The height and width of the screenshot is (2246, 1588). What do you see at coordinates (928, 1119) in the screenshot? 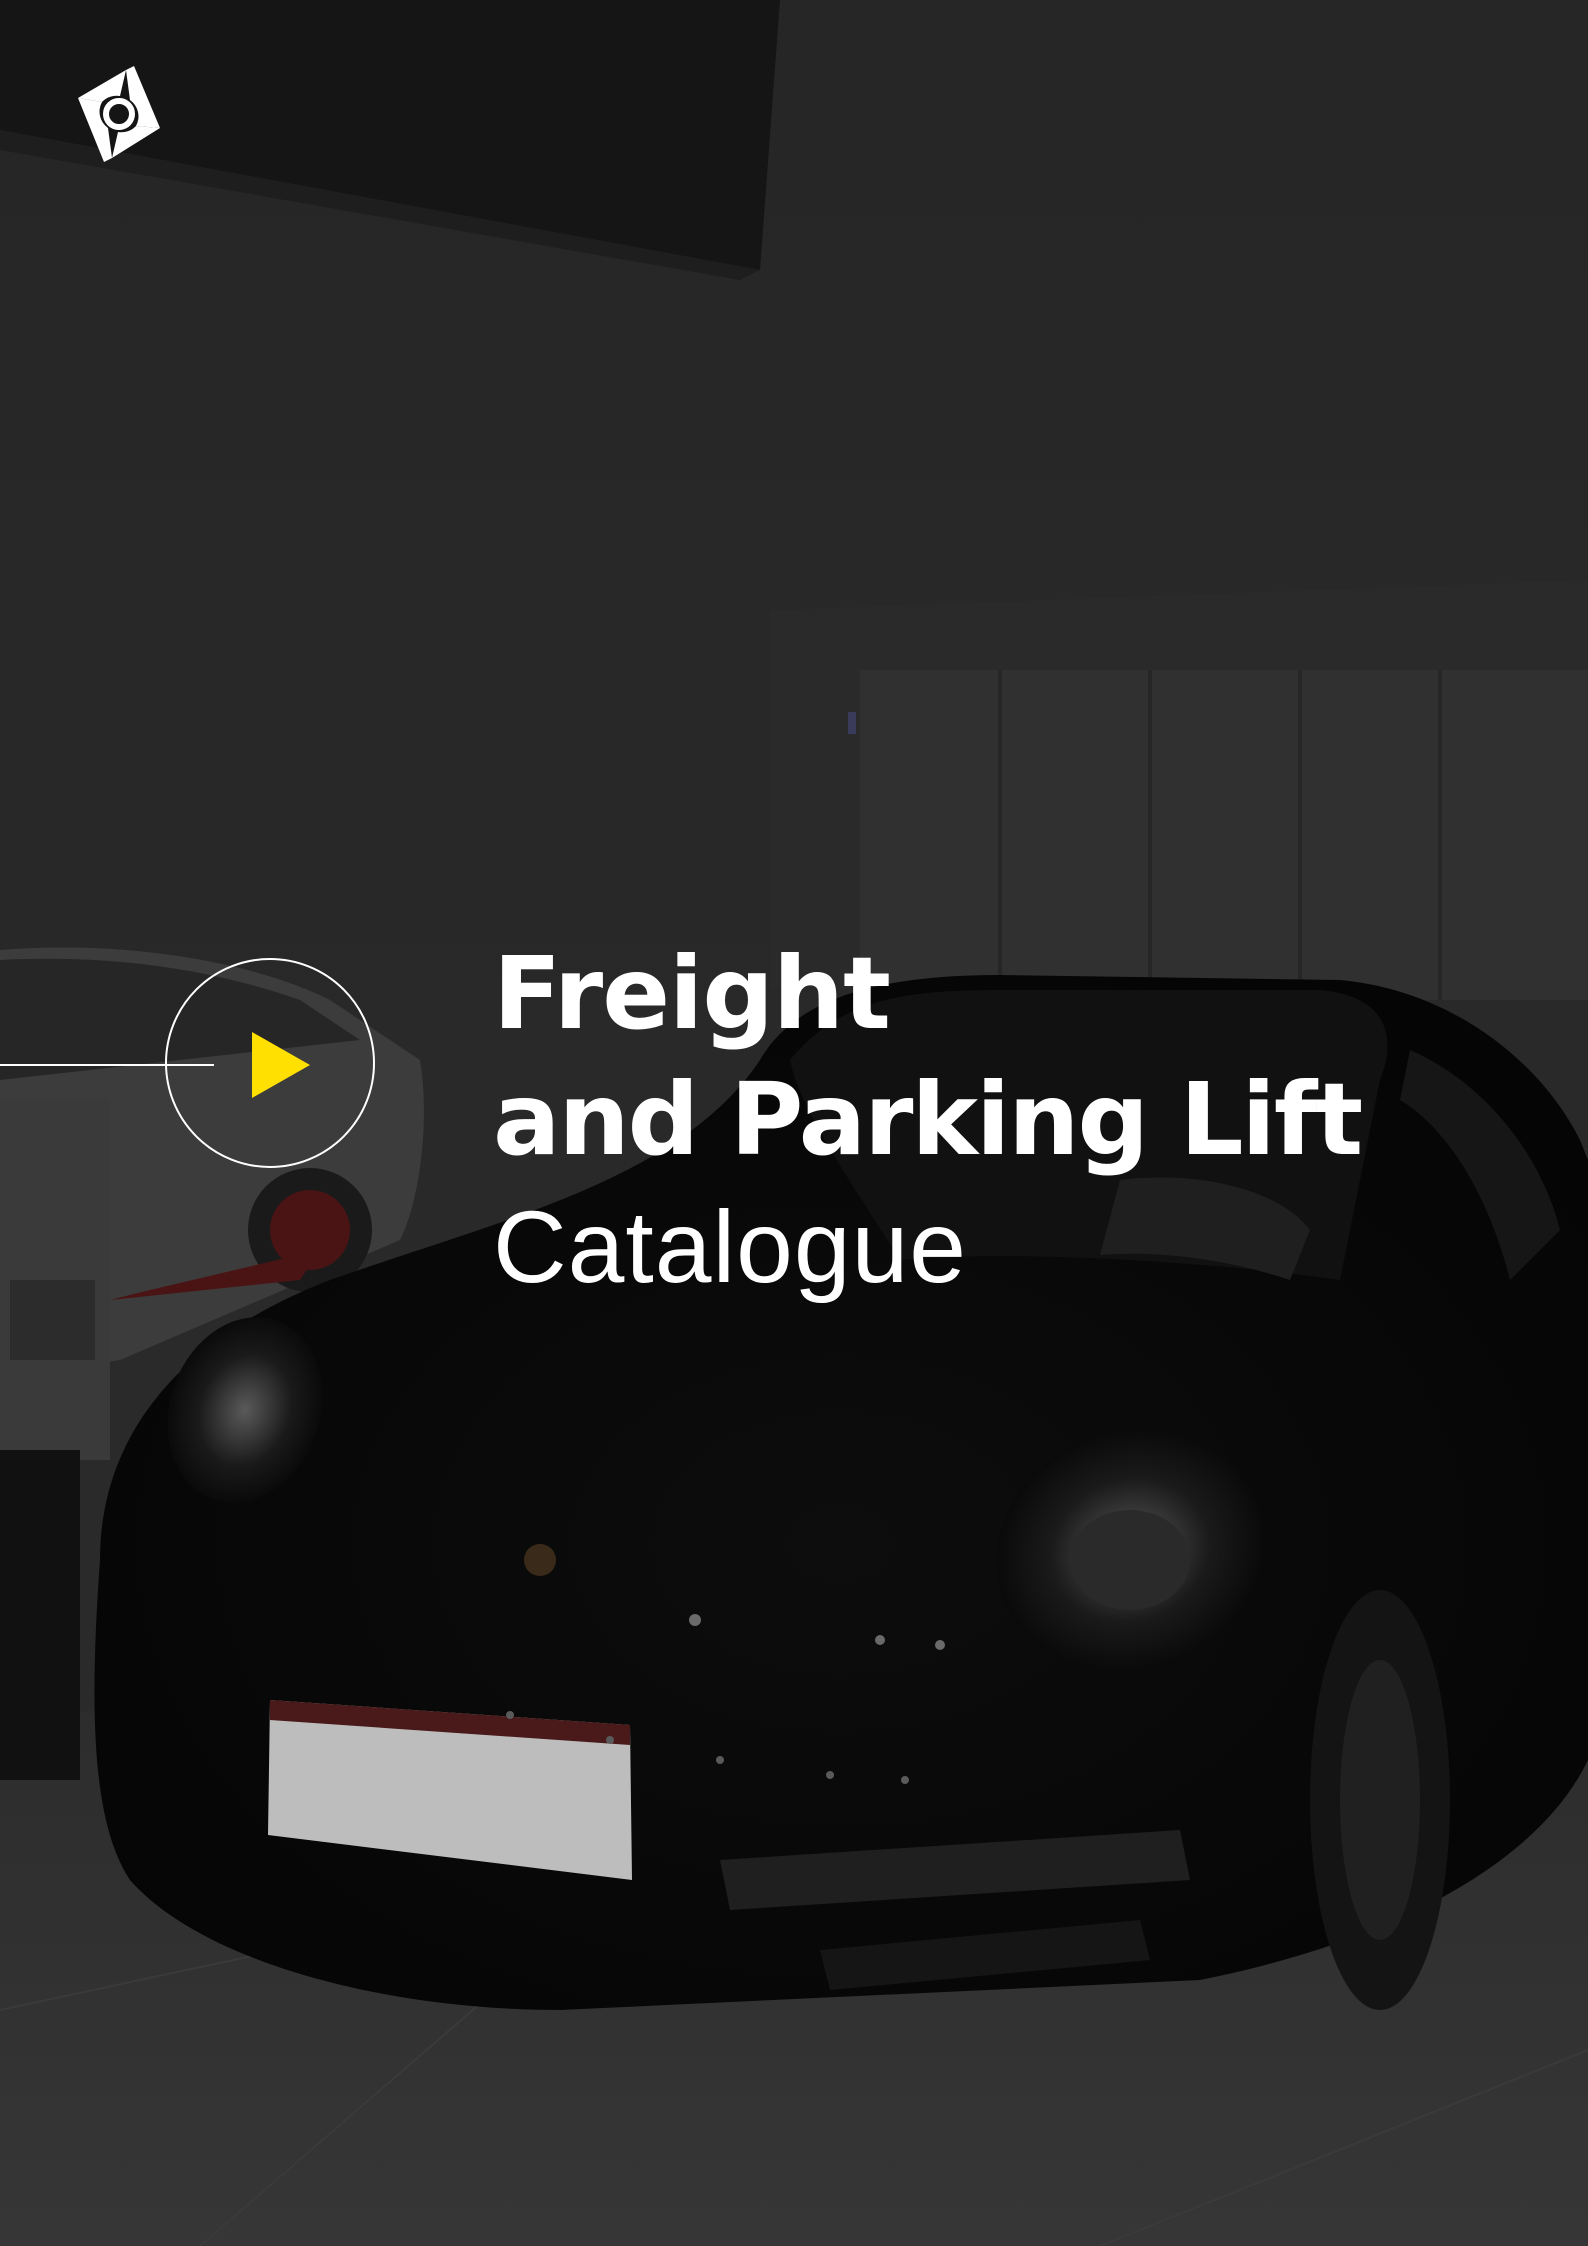
I see `title-line-parking-lift: and Parking Lift` at bounding box center [928, 1119].